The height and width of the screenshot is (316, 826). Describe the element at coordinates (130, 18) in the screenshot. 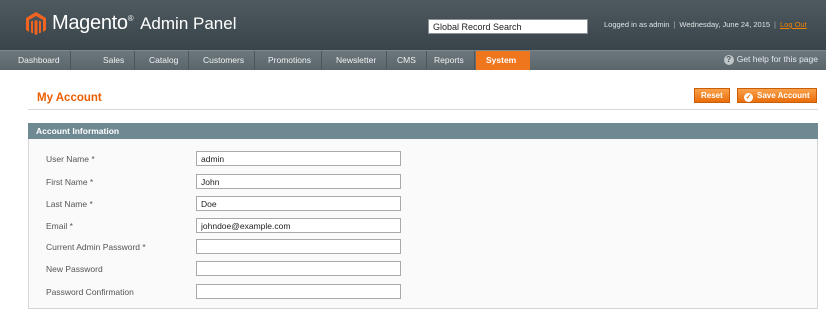

I see `brand-trademark: ®` at that location.